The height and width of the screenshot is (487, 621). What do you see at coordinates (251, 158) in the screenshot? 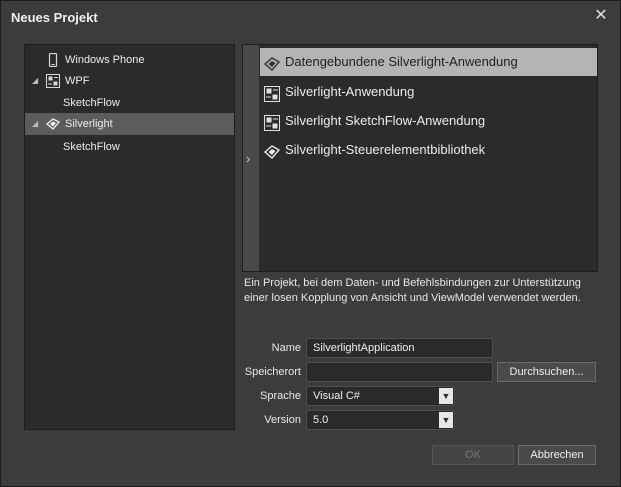
I see `list-side-panel: ›` at bounding box center [251, 158].